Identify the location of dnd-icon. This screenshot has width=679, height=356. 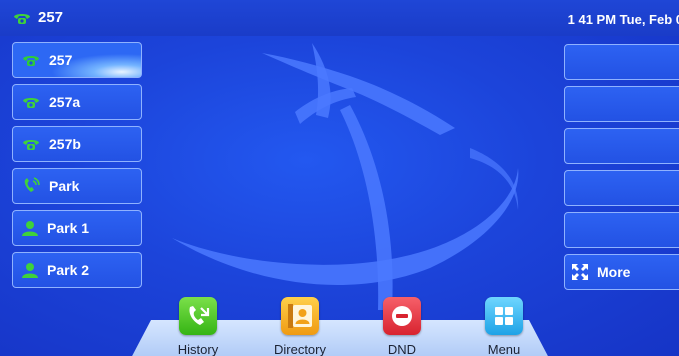
(402, 316).